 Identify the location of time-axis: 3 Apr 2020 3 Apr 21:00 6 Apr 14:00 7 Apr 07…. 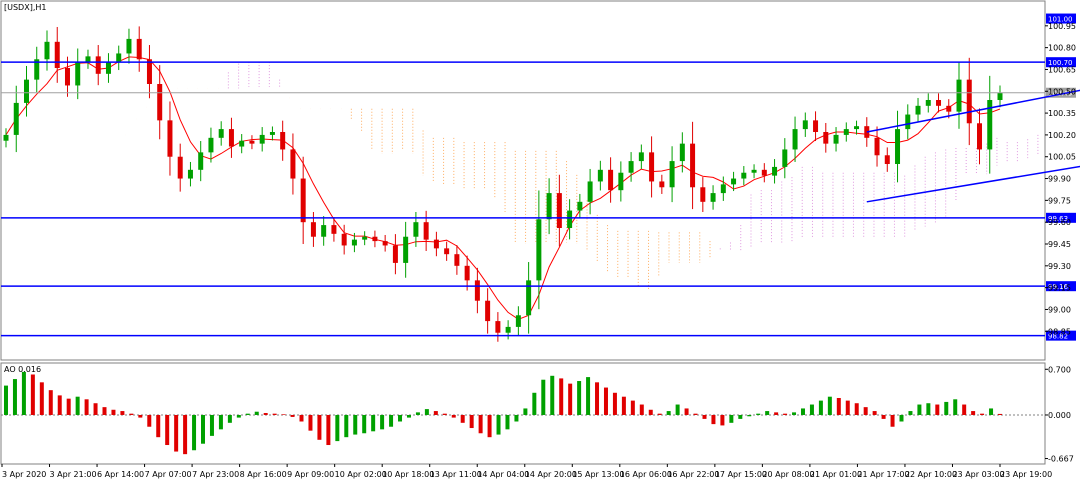
(526, 471).